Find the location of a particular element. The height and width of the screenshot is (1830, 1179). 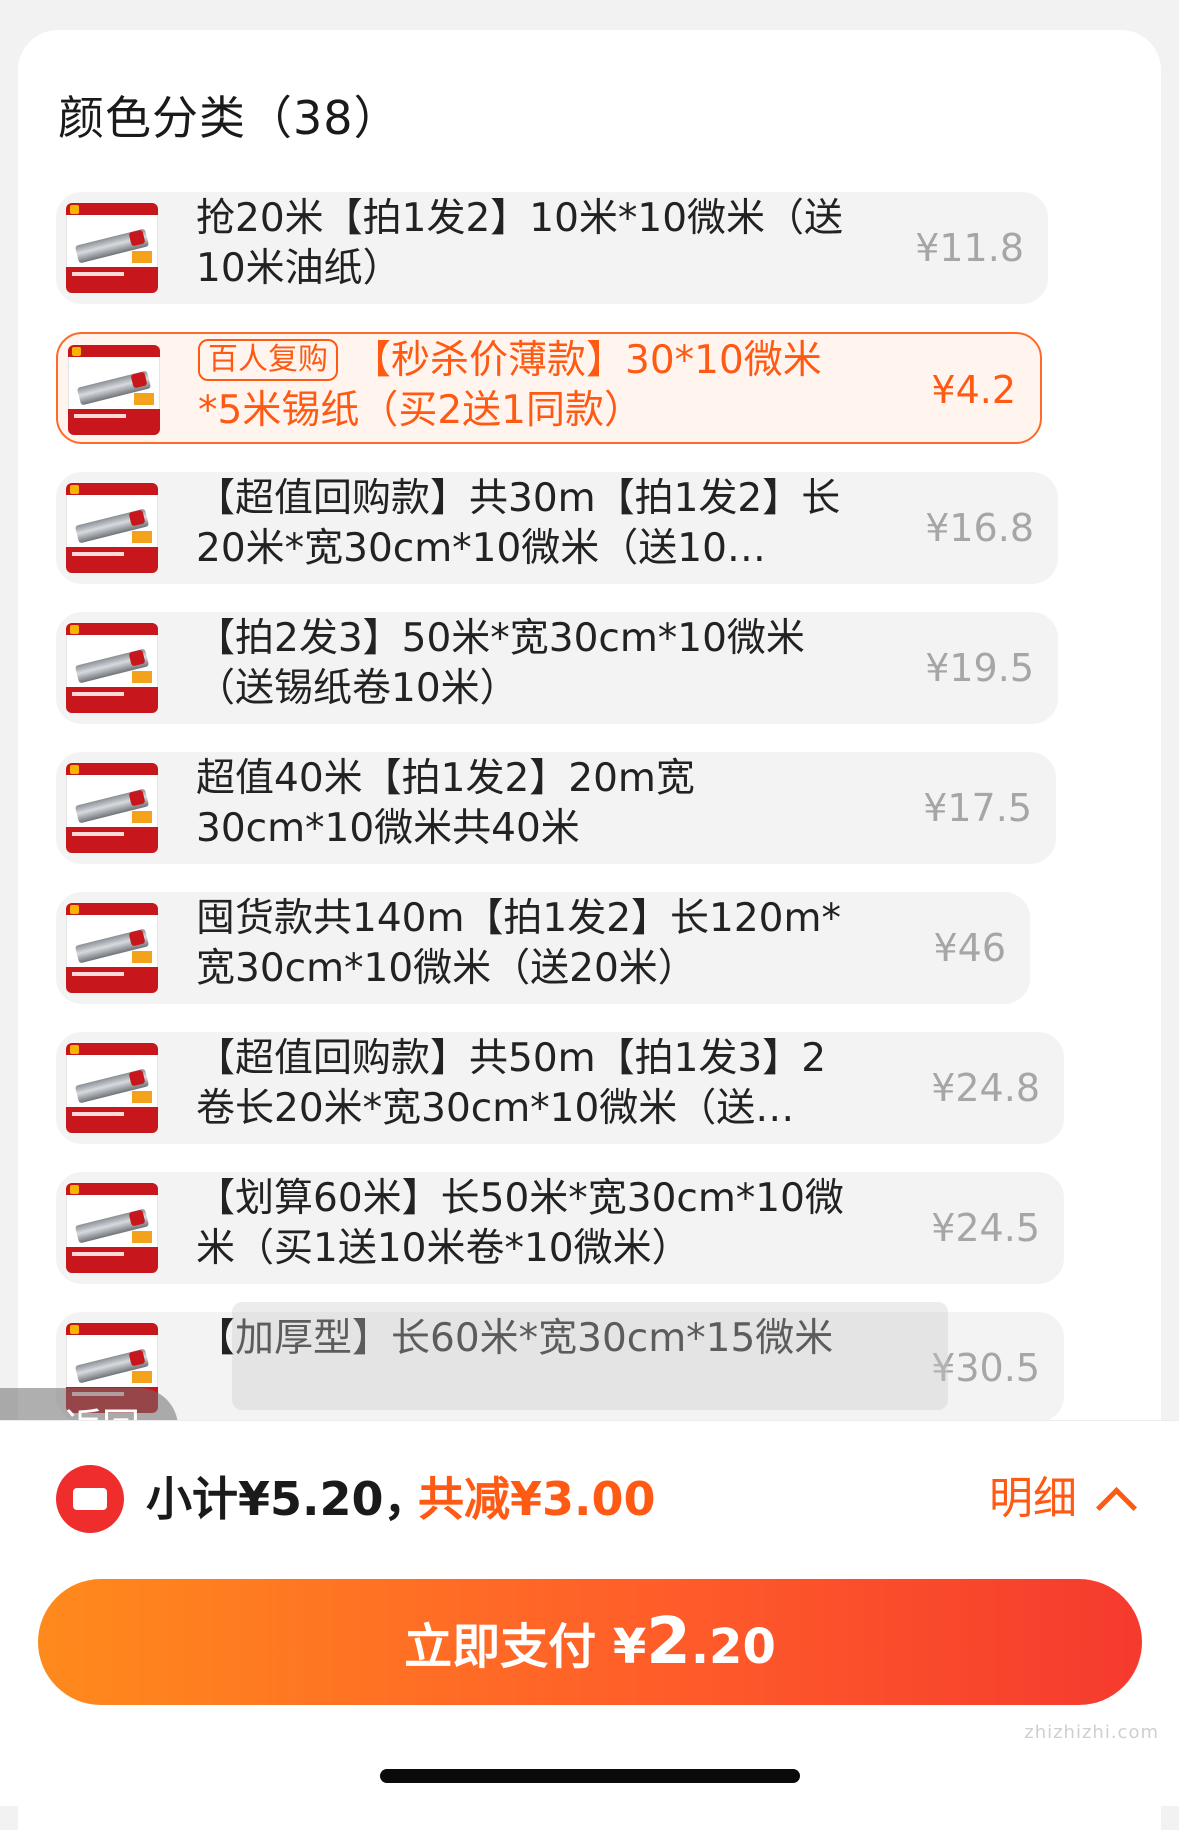

sku-option-price: ¥24.8 is located at coordinates (985, 1088).